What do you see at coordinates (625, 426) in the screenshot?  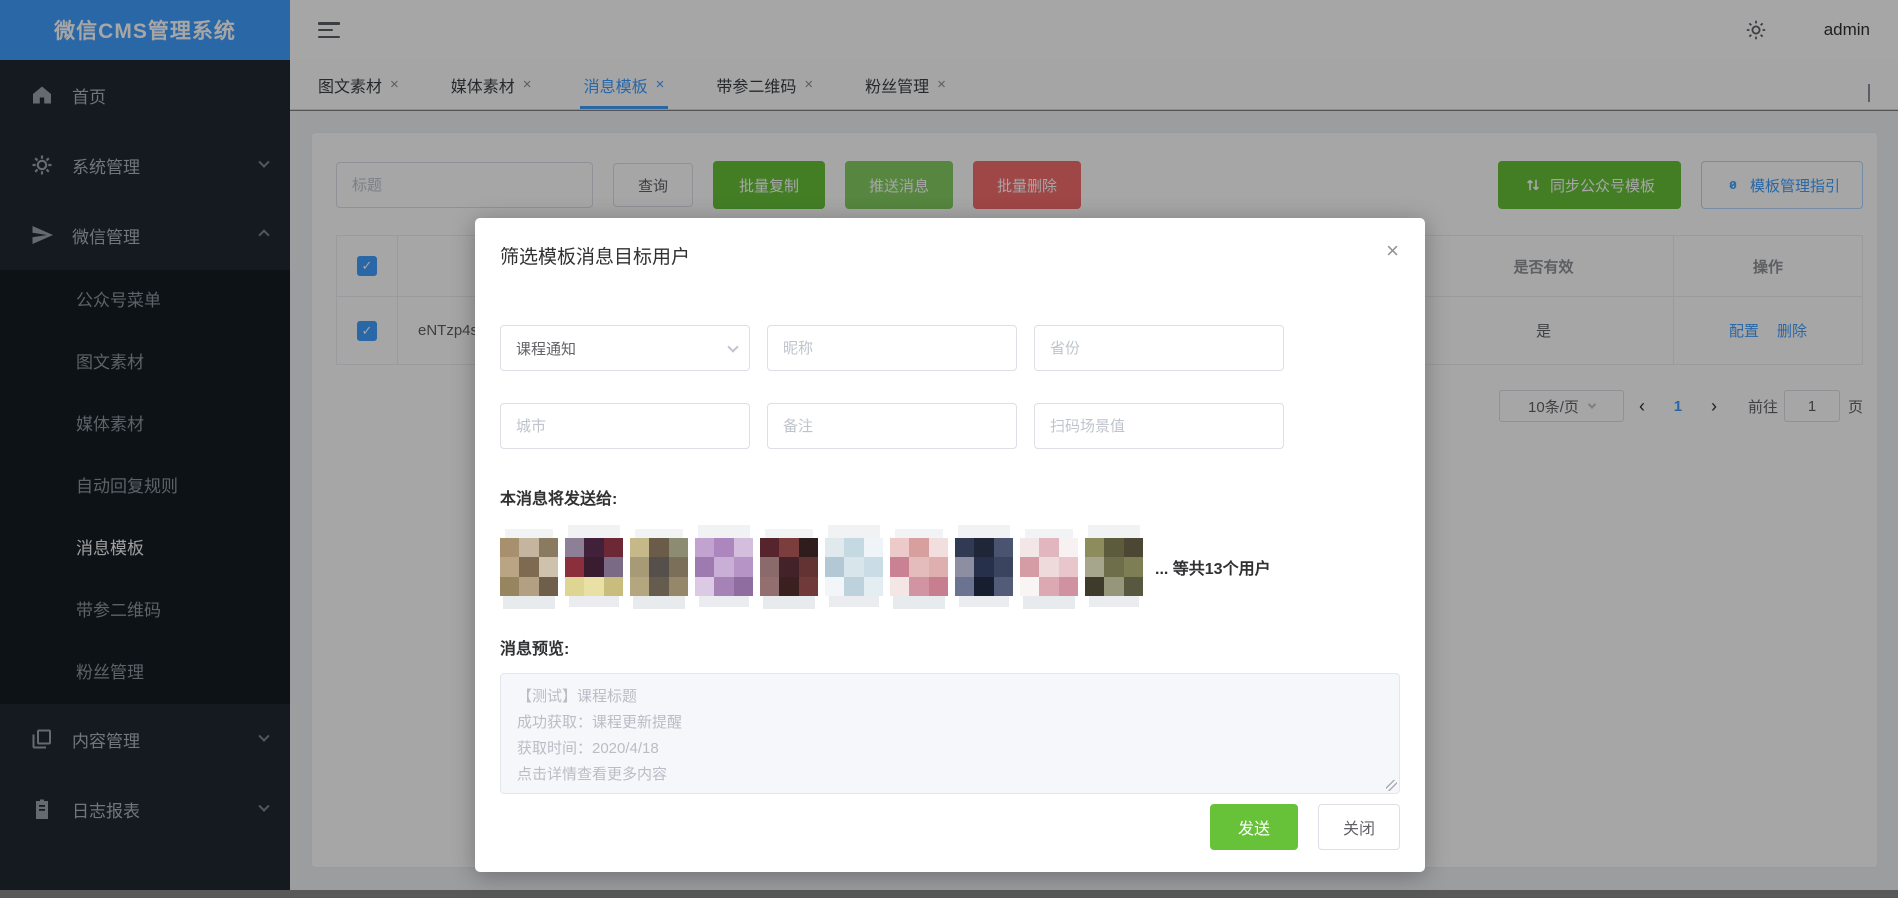 I see `city-input` at bounding box center [625, 426].